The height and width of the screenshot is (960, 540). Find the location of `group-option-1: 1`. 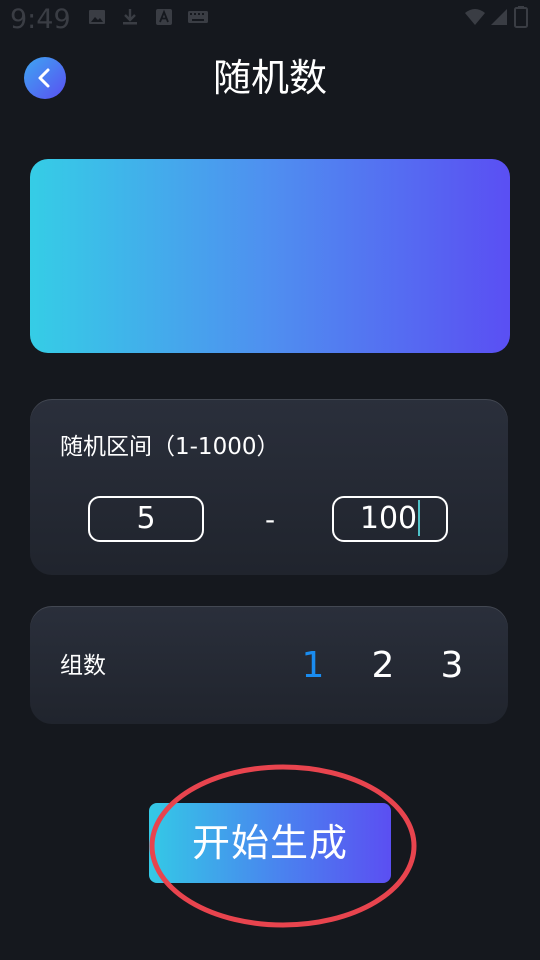

group-option-1: 1 is located at coordinates (313, 666).